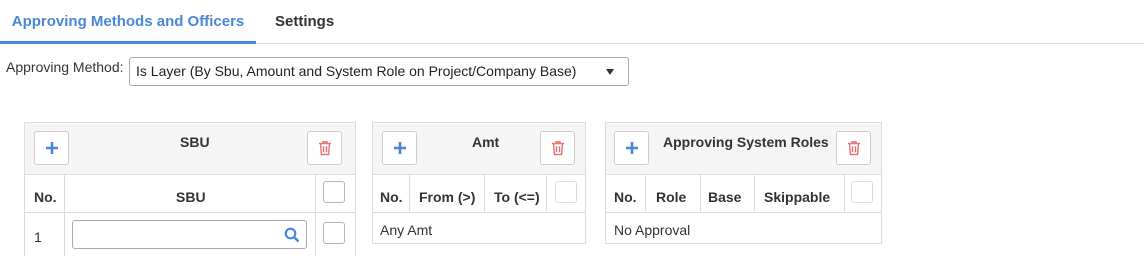  What do you see at coordinates (797, 197) in the screenshot?
I see `roles-col-skippable: Skippable` at bounding box center [797, 197].